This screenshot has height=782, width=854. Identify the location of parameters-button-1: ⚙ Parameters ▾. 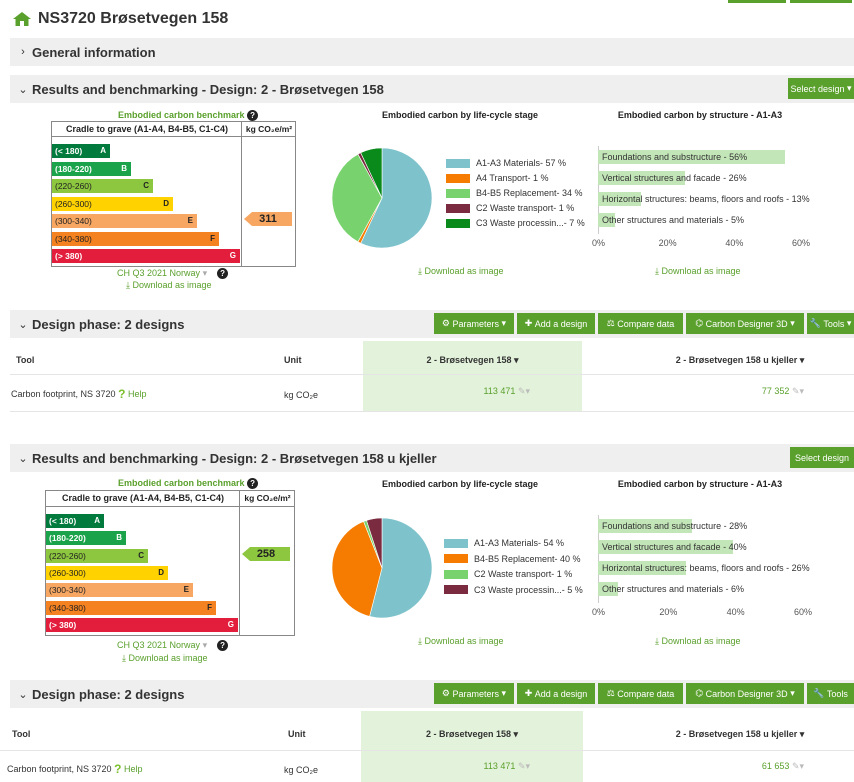
(474, 323).